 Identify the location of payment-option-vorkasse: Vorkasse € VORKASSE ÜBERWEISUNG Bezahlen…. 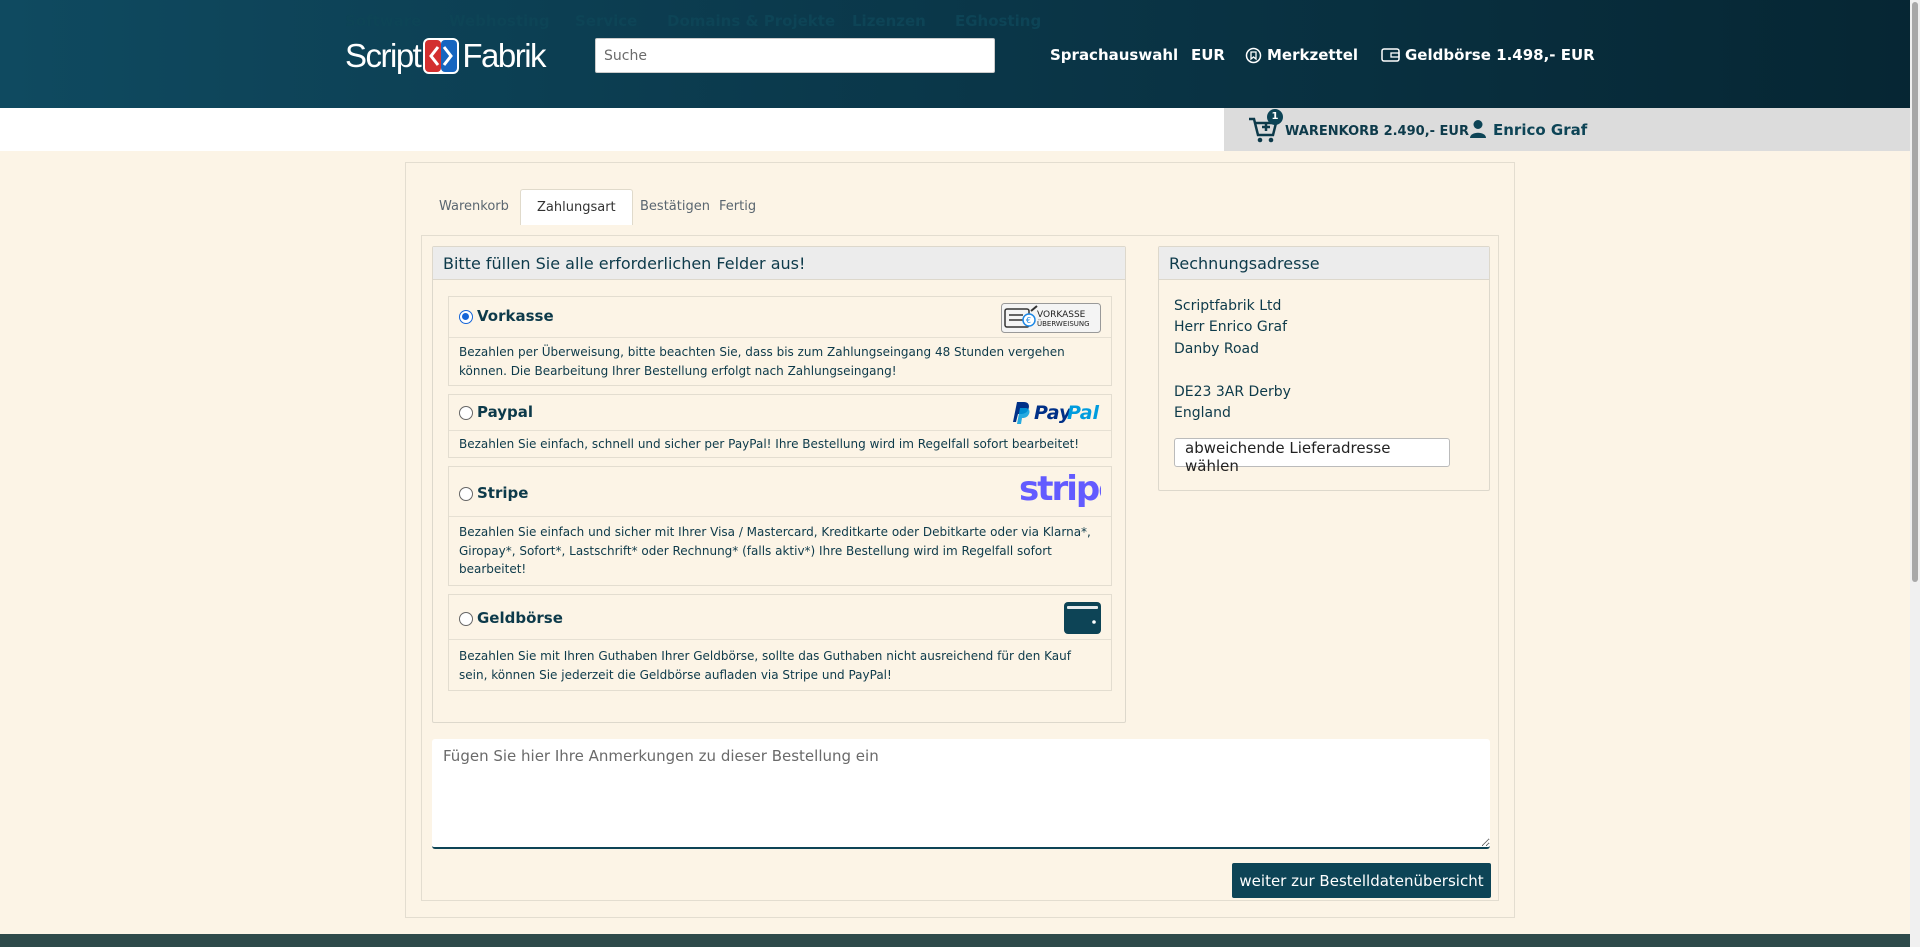
(780, 341).